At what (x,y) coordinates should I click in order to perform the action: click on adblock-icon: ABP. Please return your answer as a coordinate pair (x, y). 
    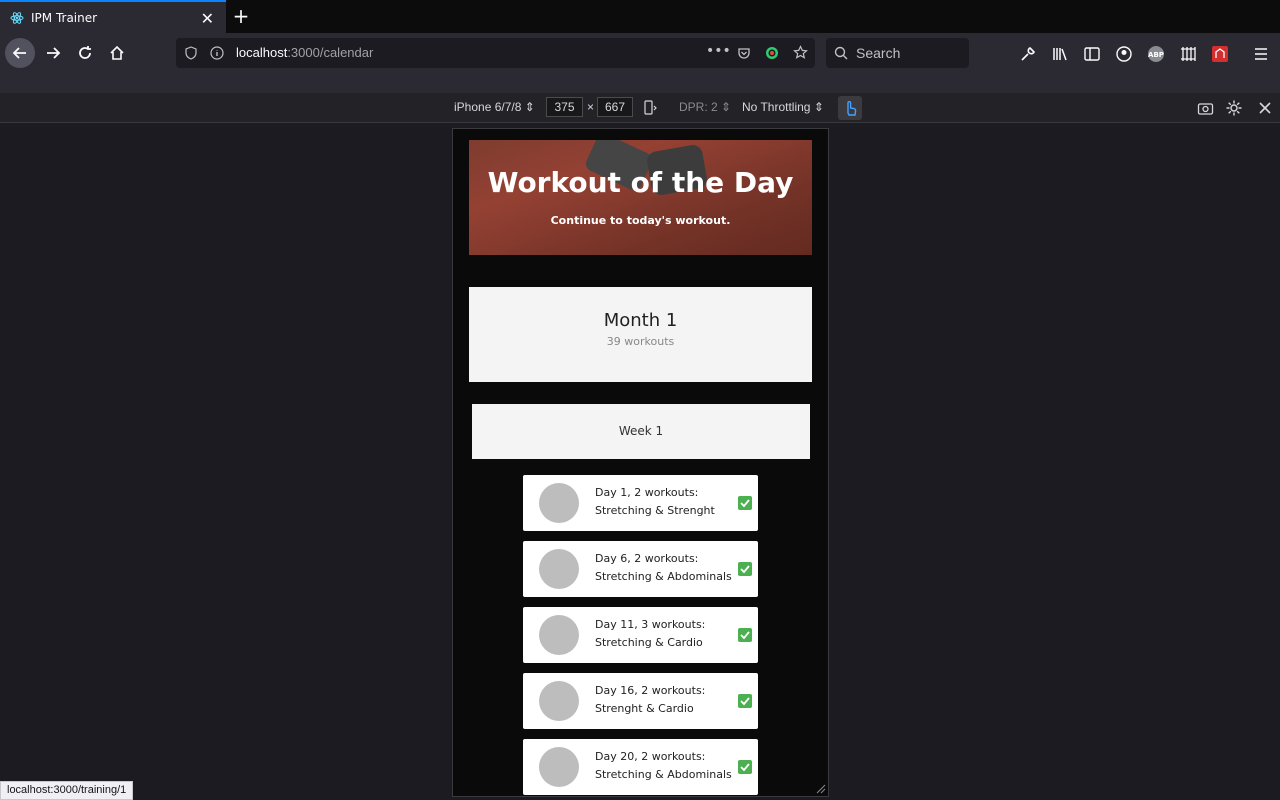
    Looking at the image, I should click on (1156, 54).